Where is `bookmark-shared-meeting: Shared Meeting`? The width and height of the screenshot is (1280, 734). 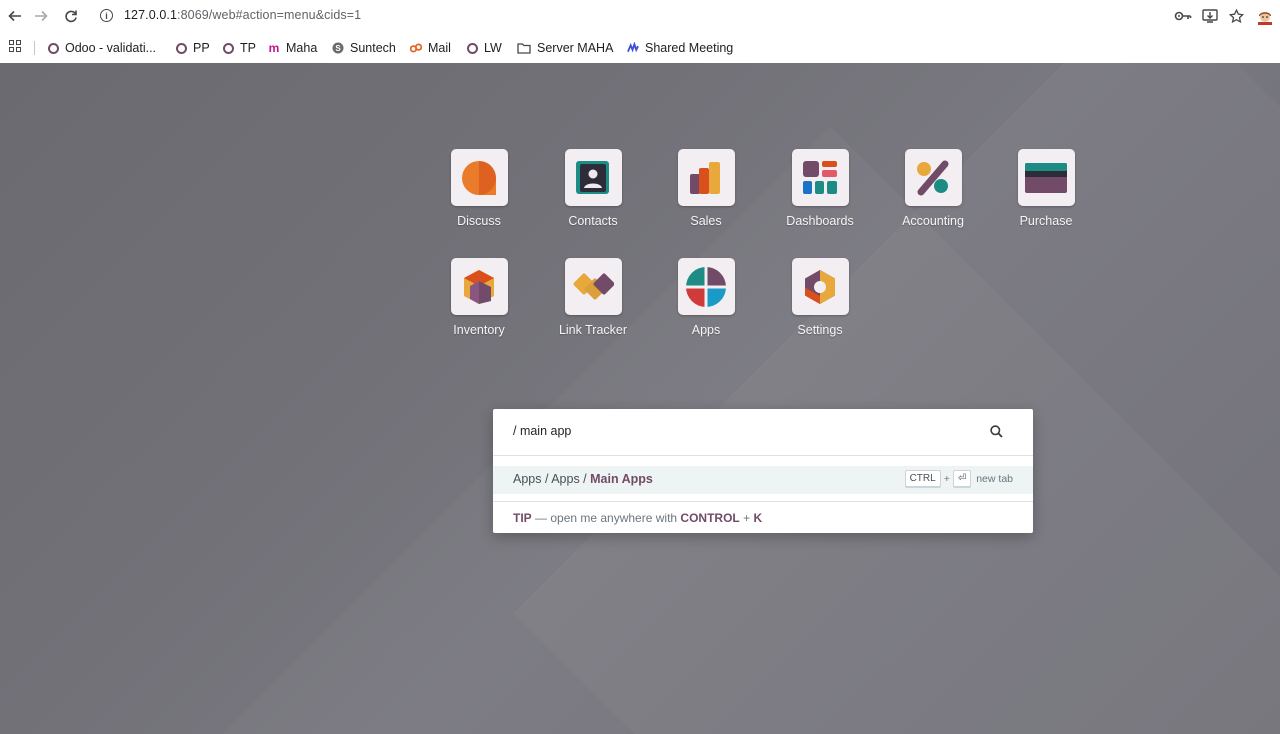 bookmark-shared-meeting: Shared Meeting is located at coordinates (680, 48).